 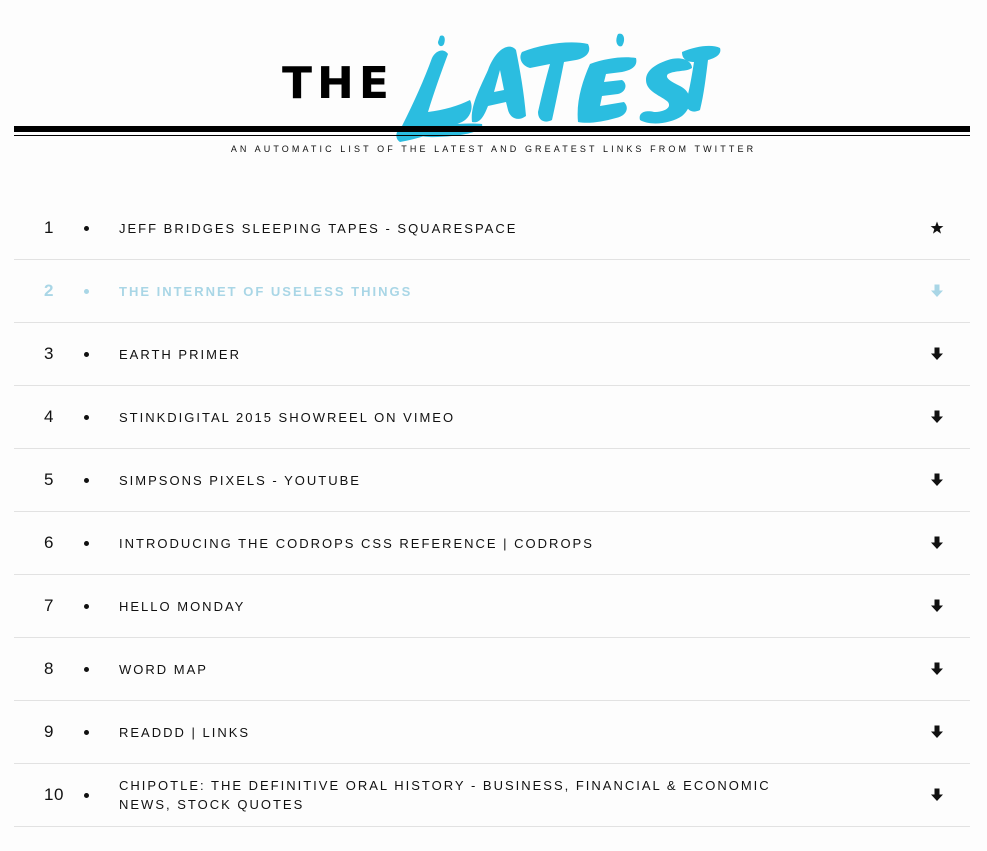 What do you see at coordinates (459, 669) in the screenshot?
I see `item-link: WORD MAP` at bounding box center [459, 669].